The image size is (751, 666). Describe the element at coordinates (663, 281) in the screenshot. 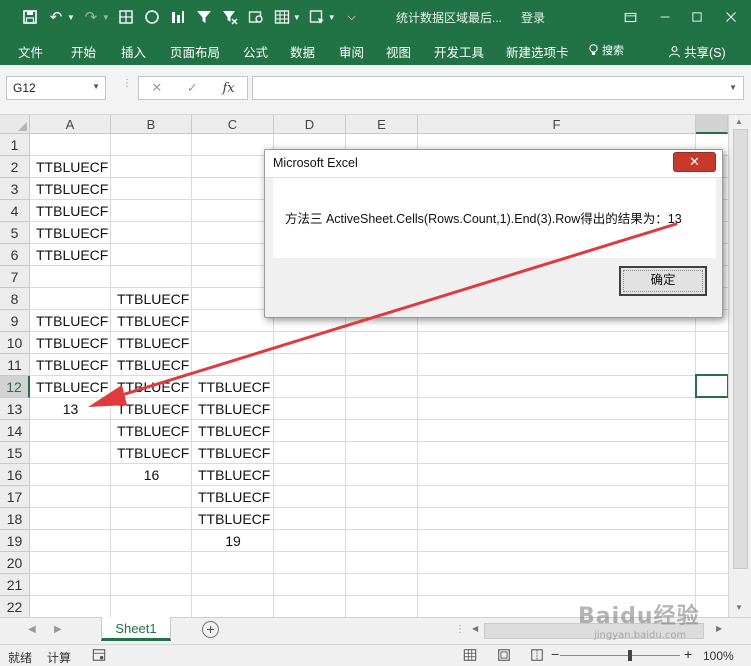

I see `ok-button: 确定` at that location.